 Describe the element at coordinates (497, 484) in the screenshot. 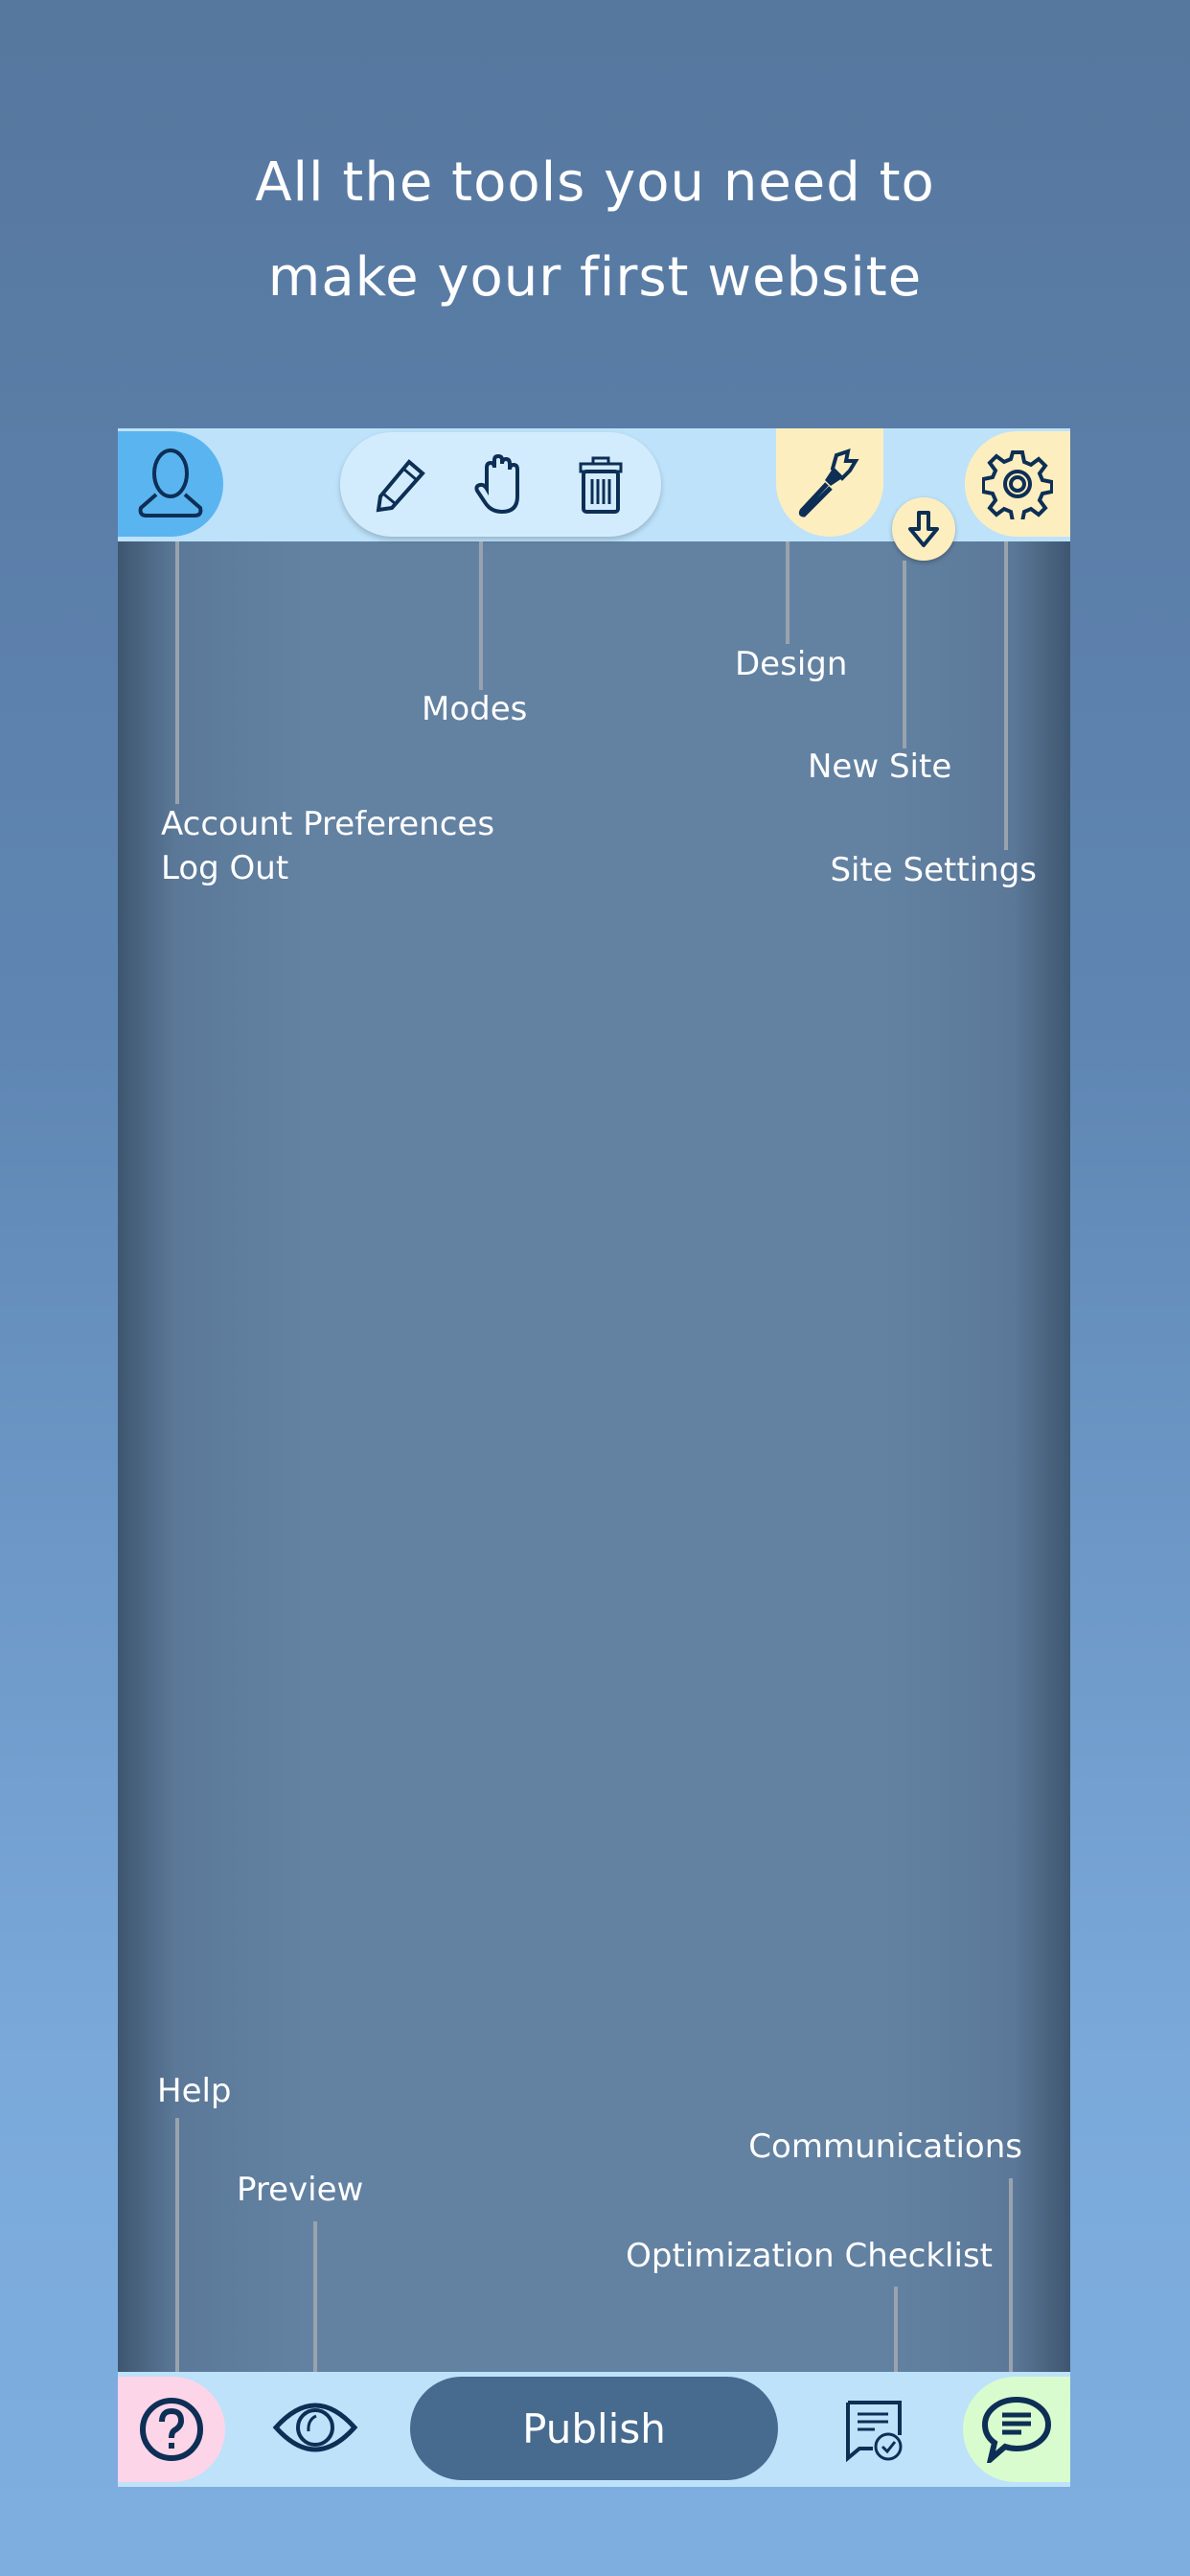

I see `hand-icon` at that location.